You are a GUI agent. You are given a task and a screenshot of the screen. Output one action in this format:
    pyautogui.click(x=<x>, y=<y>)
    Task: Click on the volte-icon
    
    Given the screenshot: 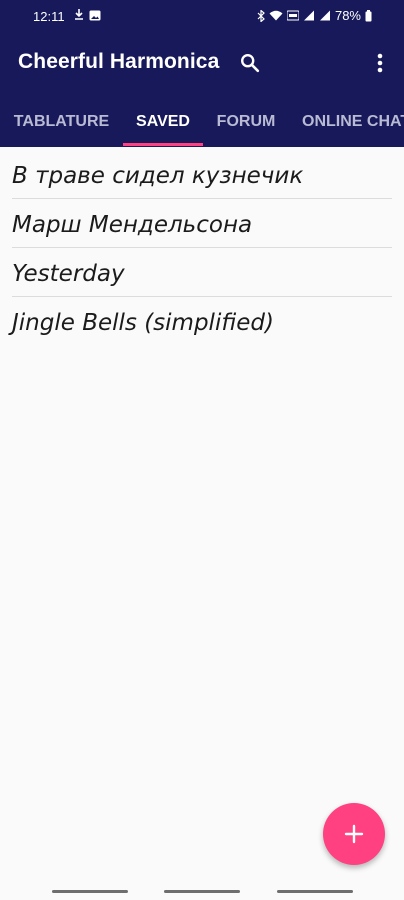 What is the action you would take?
    pyautogui.click(x=292, y=15)
    